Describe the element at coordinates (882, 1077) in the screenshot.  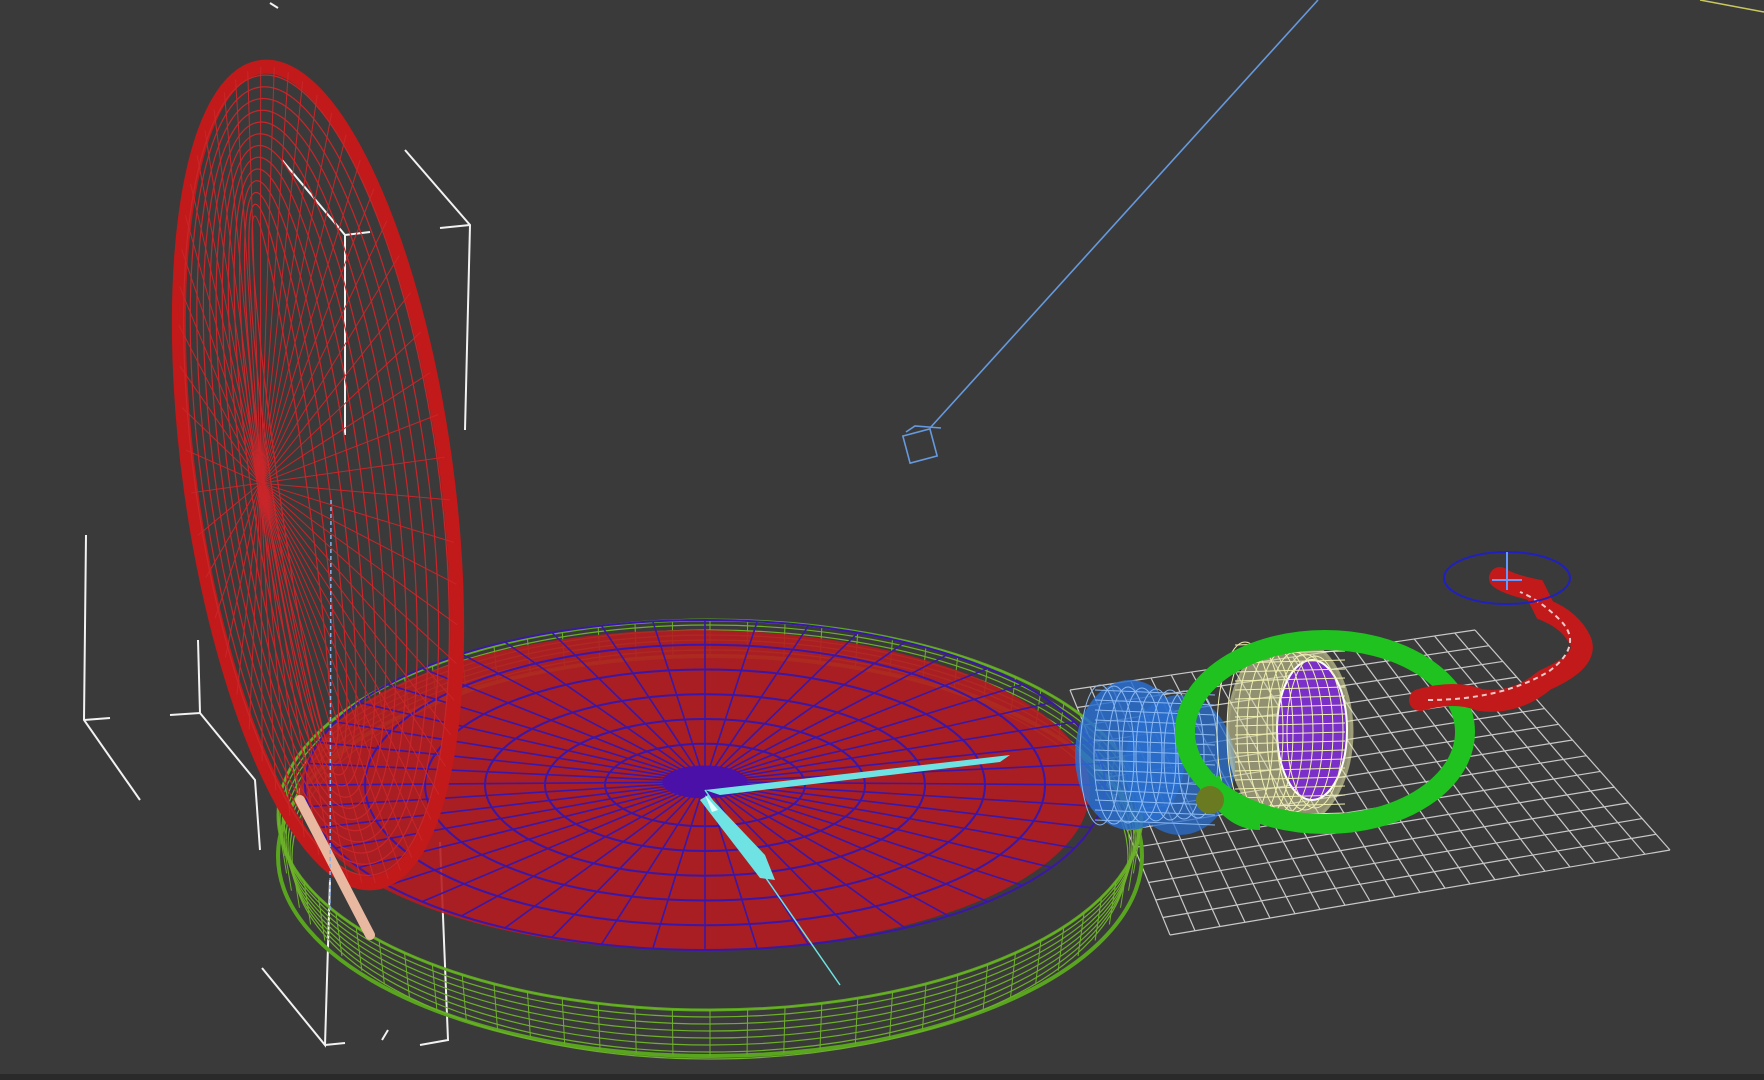
I see `viewport-bottom-border` at that location.